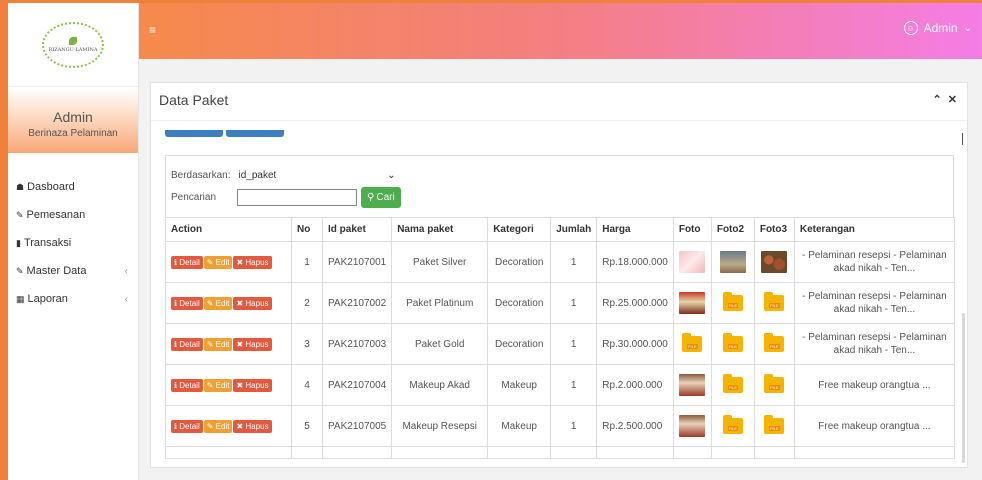 The image size is (982, 480). Describe the element at coordinates (73, 215) in the screenshot. I see `sidebar-item-pemesanan: ✎ Pemesanan` at that location.